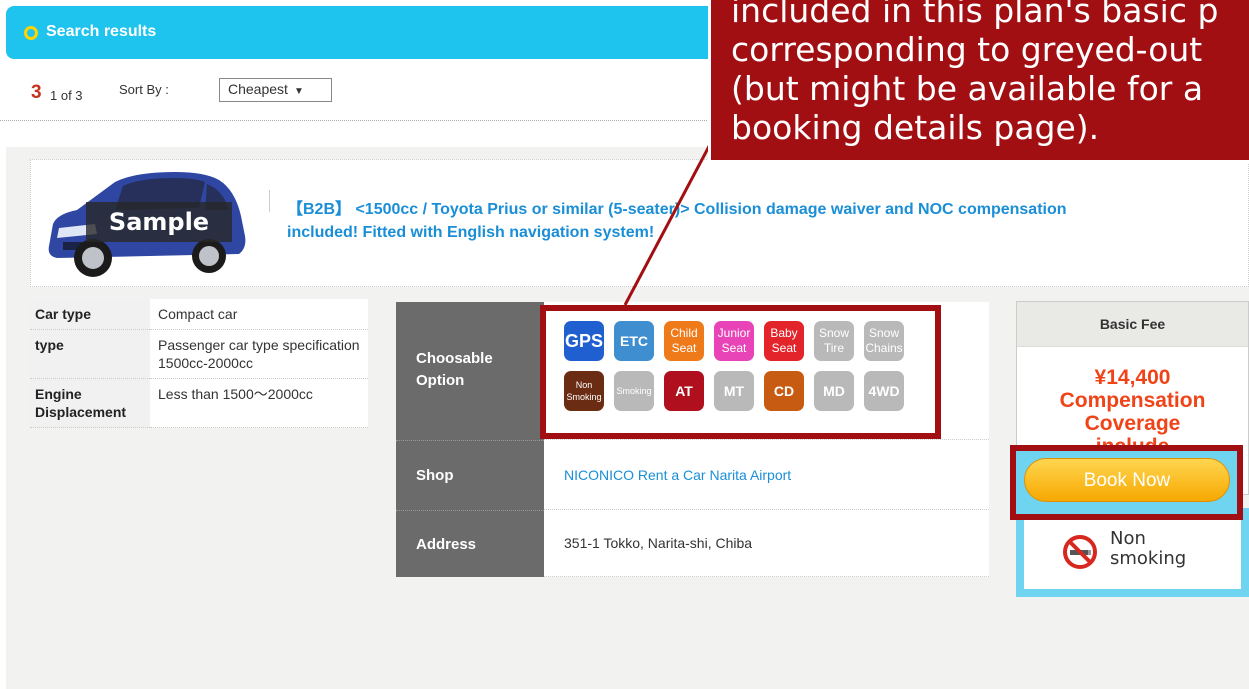  Describe the element at coordinates (915, 127) in the screenshot. I see `callout-line: booking details page).` at that location.